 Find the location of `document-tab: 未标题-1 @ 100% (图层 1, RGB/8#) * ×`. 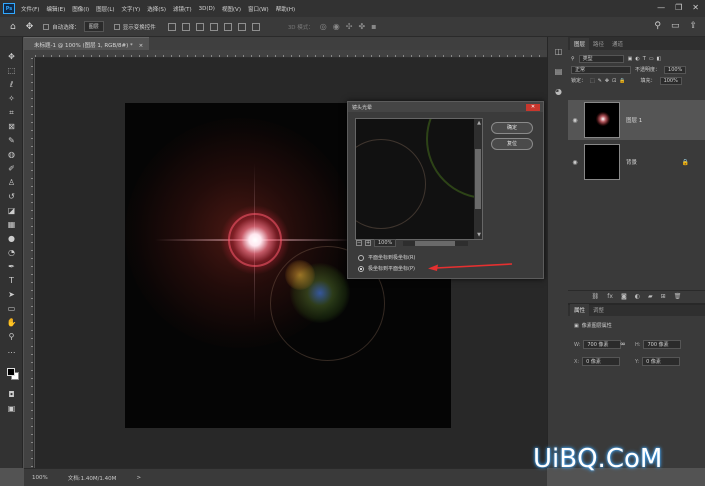

document-tab: 未标题-1 @ 100% (图层 1, RGB/8#) * × is located at coordinates (86, 43).